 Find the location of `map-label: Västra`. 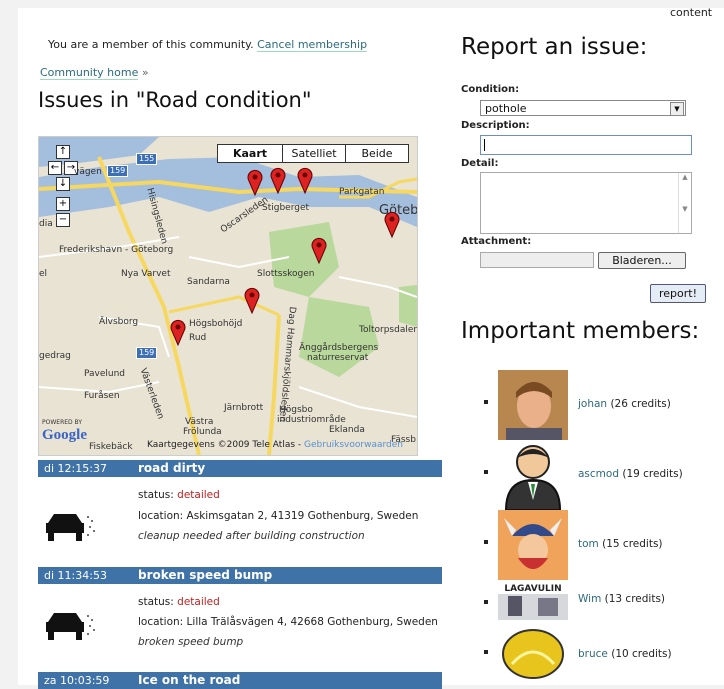

map-label: Västra is located at coordinates (199, 422).